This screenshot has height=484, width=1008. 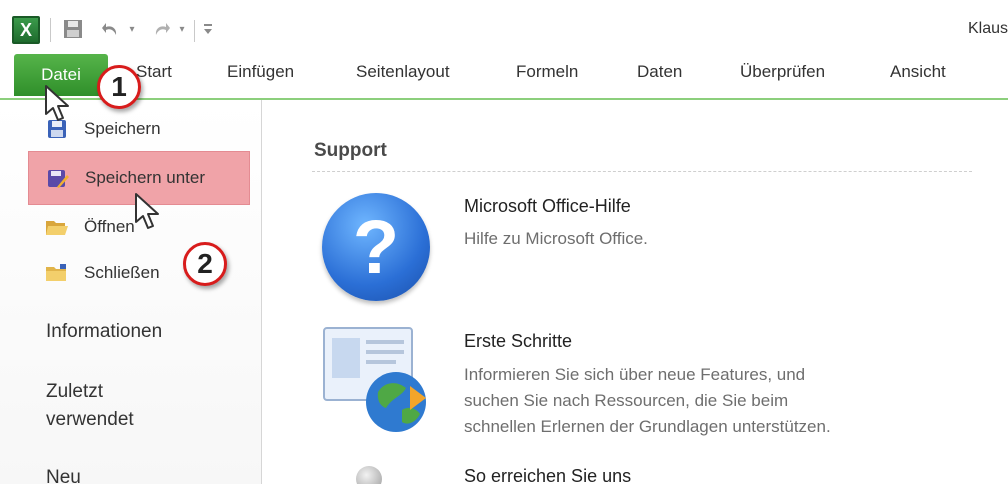 I want to click on title-bar: X ▾ ▾ Klaus, so click(x=504, y=24).